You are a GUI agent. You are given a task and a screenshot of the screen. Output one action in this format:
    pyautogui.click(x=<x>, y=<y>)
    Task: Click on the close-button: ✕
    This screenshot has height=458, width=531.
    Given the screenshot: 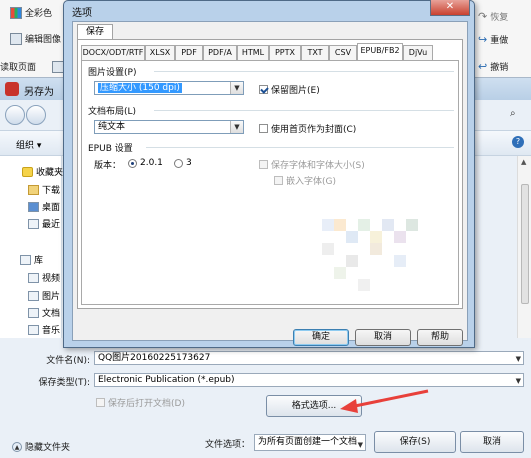 What is the action you would take?
    pyautogui.click(x=450, y=8)
    